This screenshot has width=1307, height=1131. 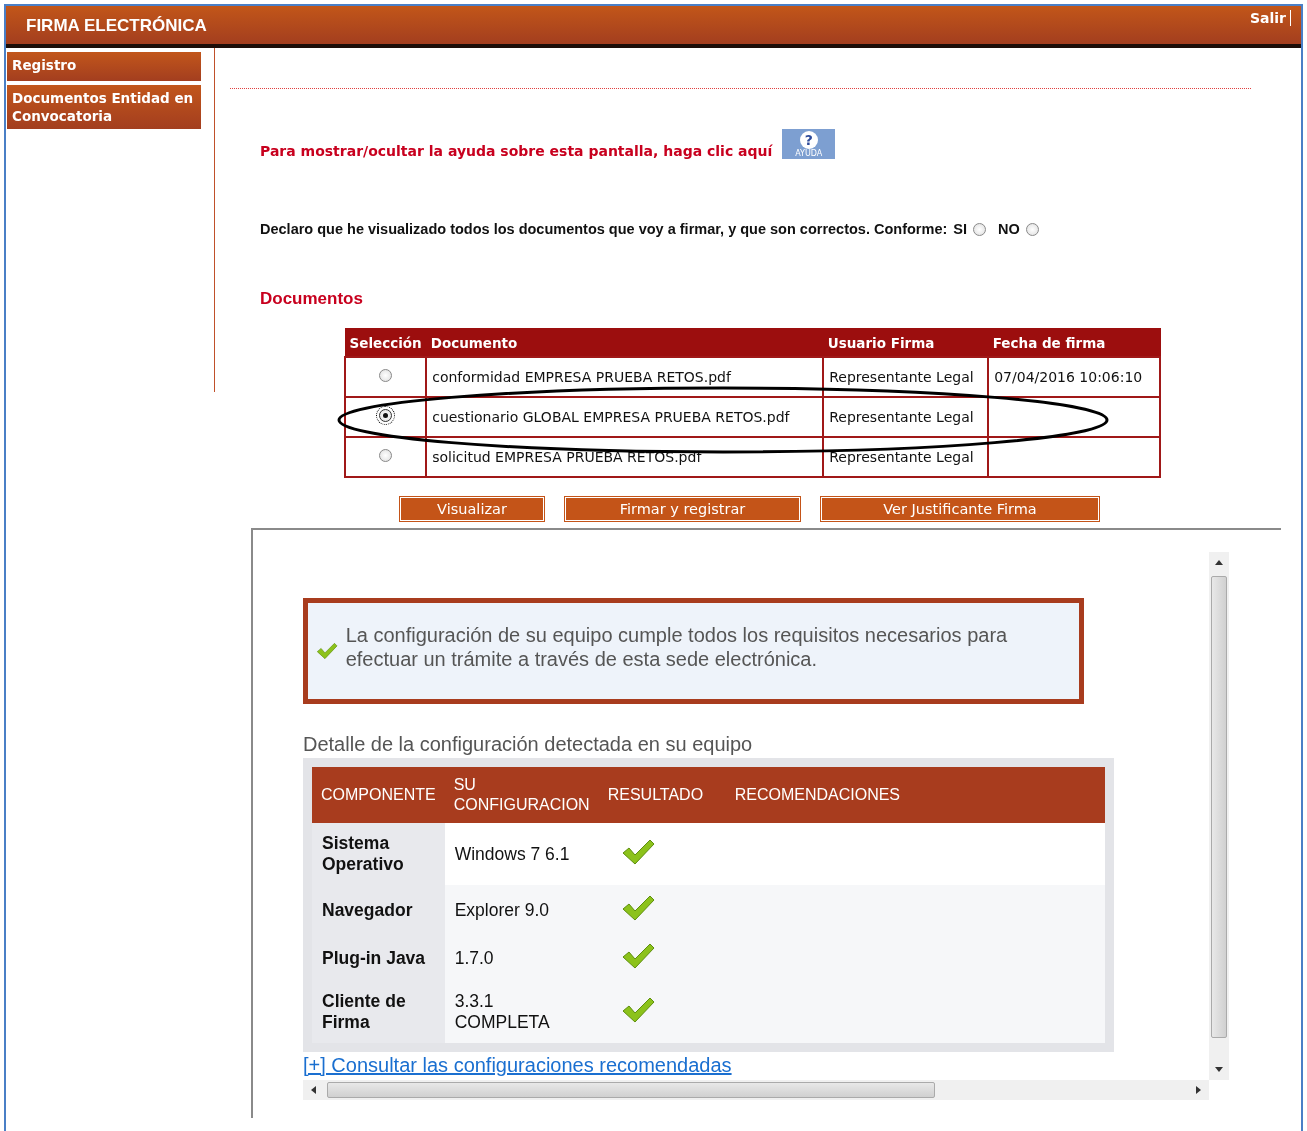 What do you see at coordinates (604, 229) in the screenshot?
I see `declaration-text: Declaro que he visualizado todos los documentos que voy a firmar, y que son correctos. Conforme:` at bounding box center [604, 229].